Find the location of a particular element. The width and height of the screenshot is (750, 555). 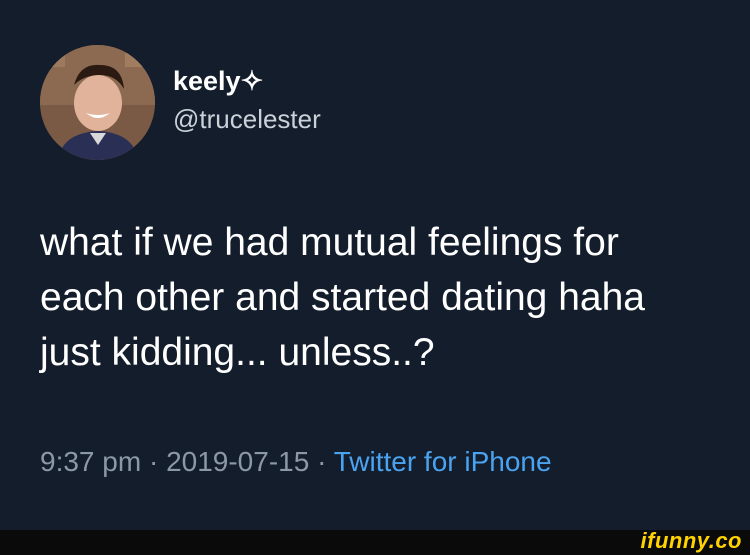

ifunny-watermark: ifunny.co is located at coordinates (691, 540).